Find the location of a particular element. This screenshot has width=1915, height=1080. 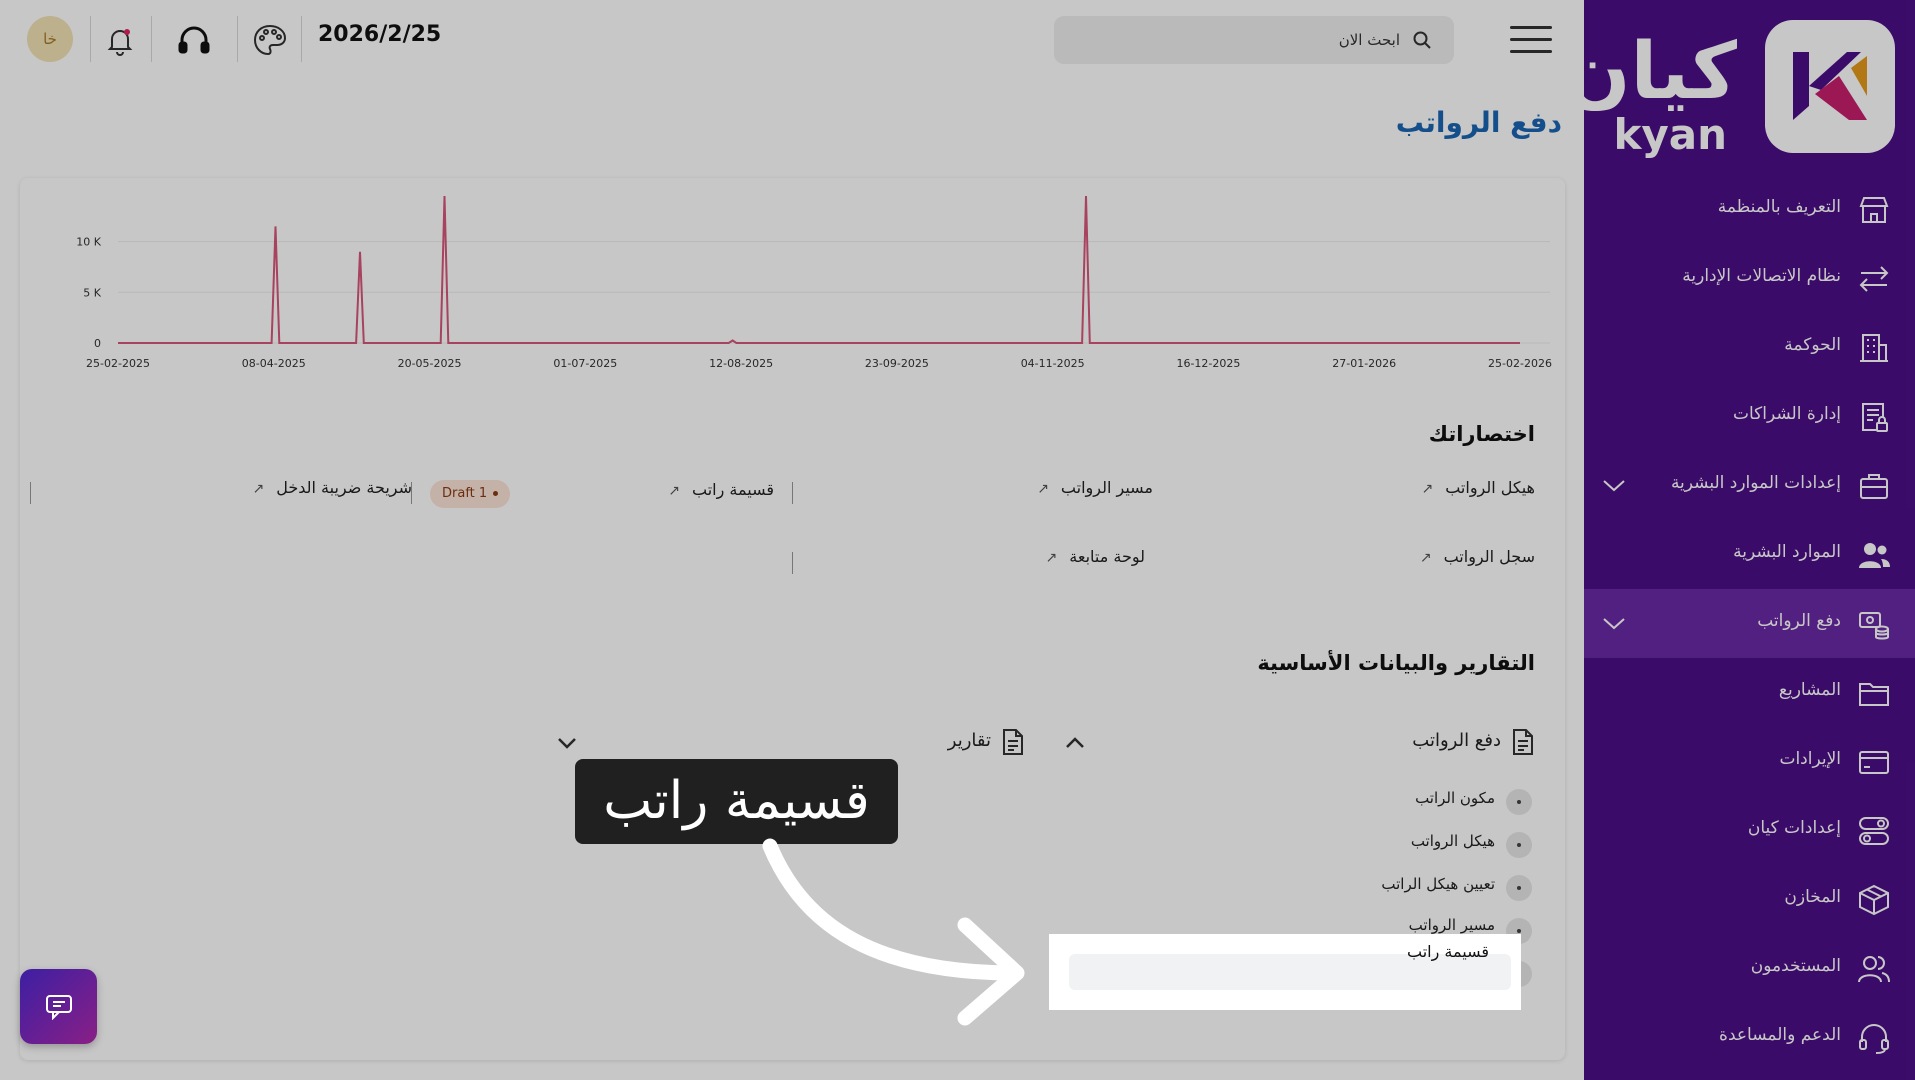

sidebar-item-label: إعدادات الموارد البشرية is located at coordinates (1755, 483).